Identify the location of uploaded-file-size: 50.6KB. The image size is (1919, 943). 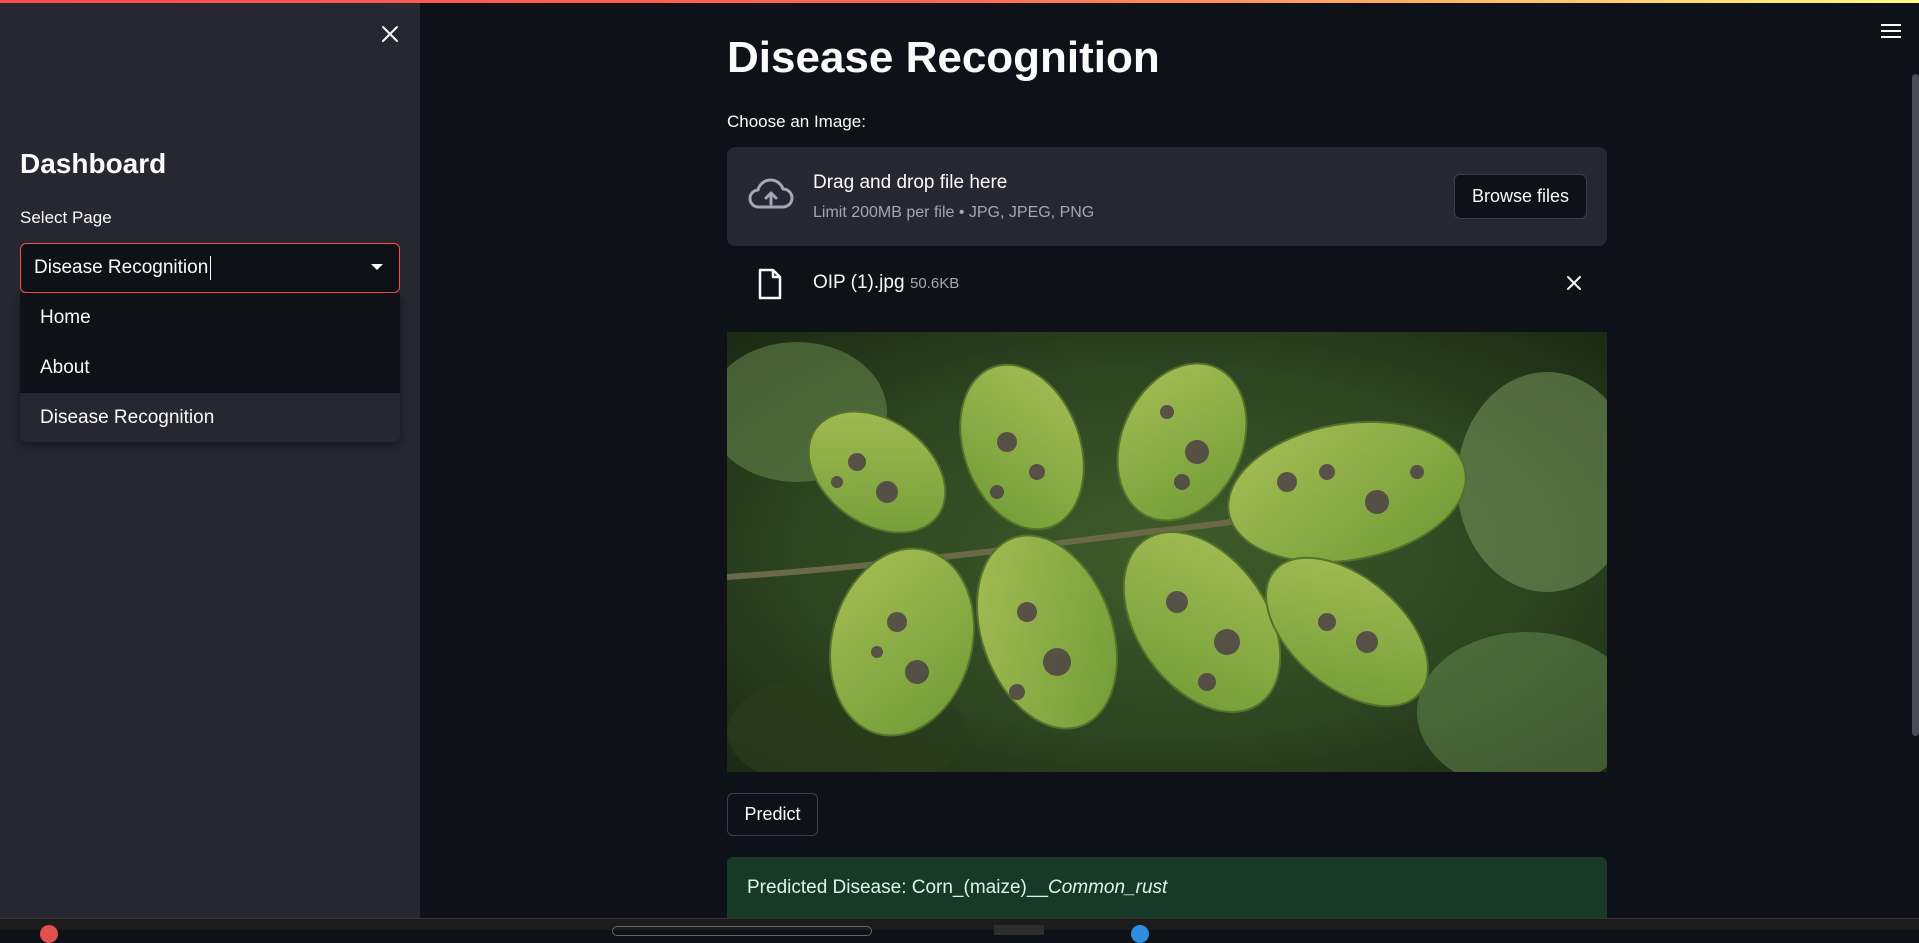
(935, 283).